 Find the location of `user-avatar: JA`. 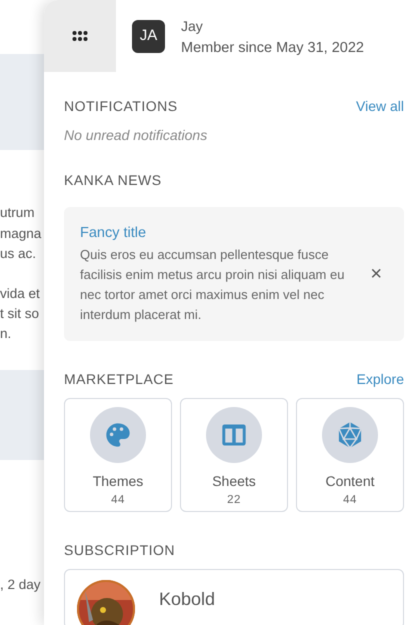

user-avatar: JA is located at coordinates (148, 36).